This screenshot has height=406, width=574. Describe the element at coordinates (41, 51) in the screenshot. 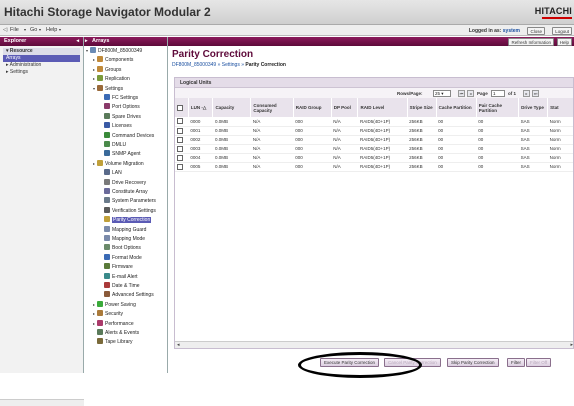

I see `explorer-item-resource: ▾ Resource` at that location.